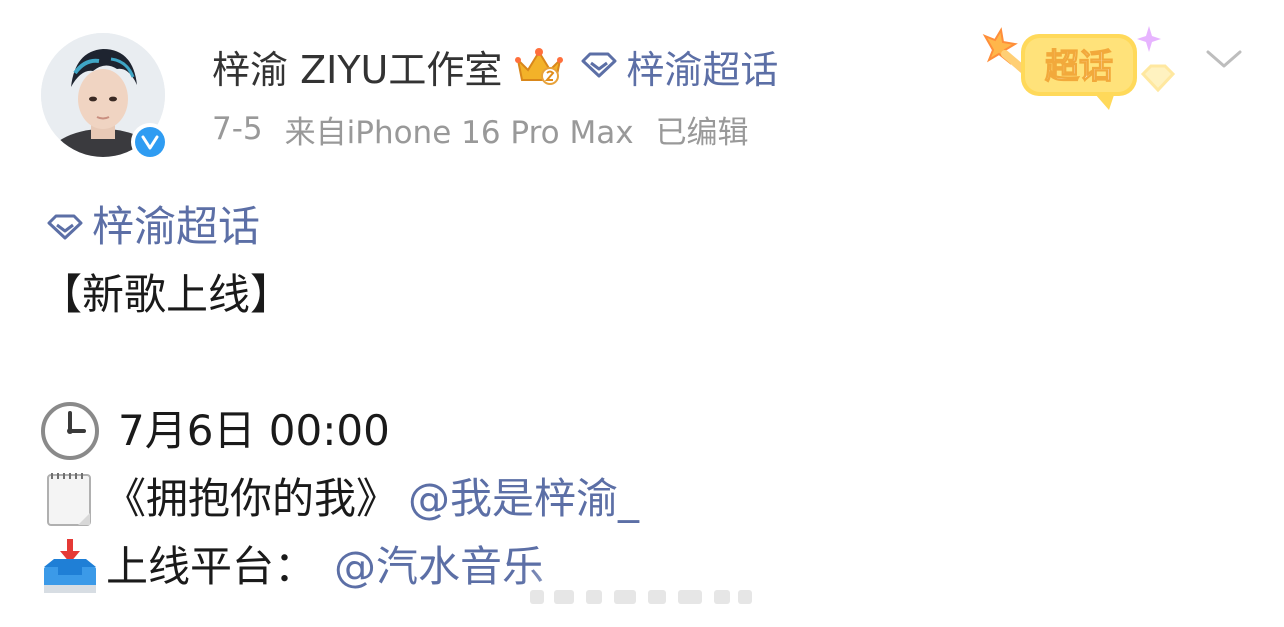  Describe the element at coordinates (254, 430) in the screenshot. I see `release-time: 7月6日 00:00` at that location.